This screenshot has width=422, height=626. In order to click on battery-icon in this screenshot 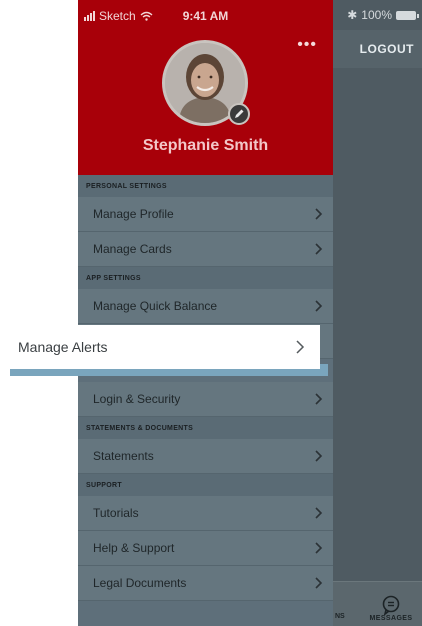, I will do `click(407, 15)`.